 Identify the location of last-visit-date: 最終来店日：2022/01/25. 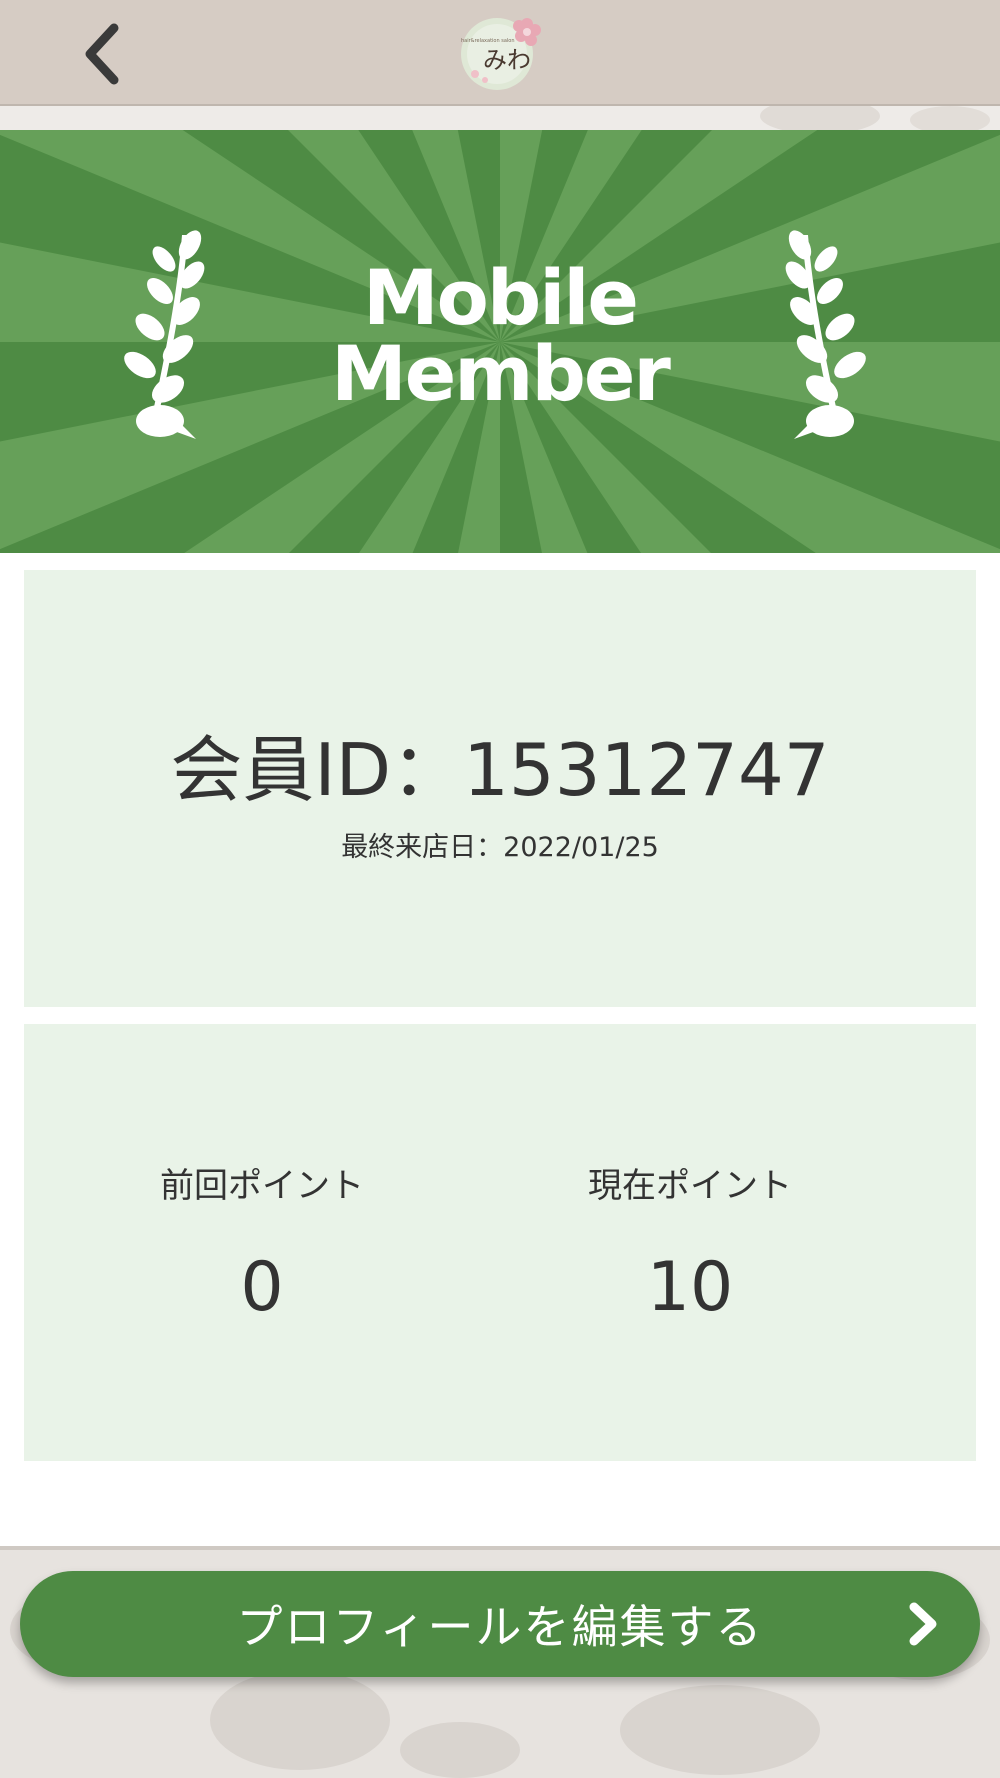
(500, 847).